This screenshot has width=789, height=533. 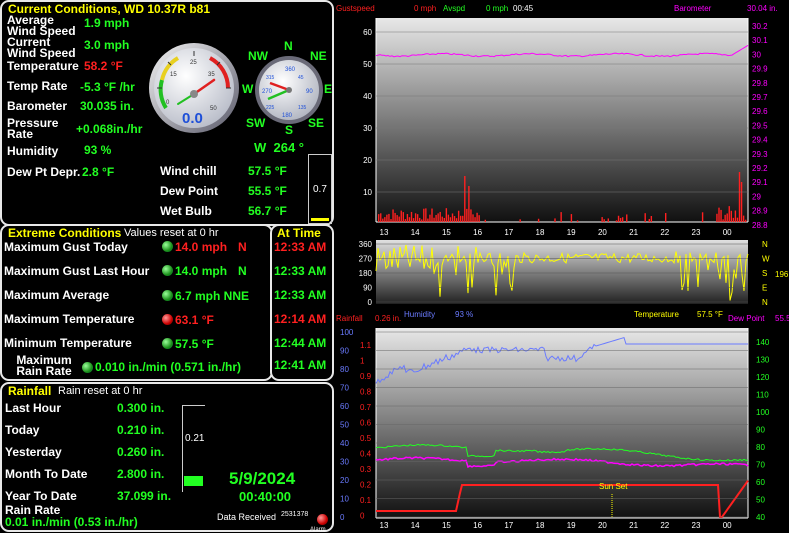 What do you see at coordinates (344, 499) in the screenshot?
I see `left-tick-label: 10` at bounding box center [344, 499].